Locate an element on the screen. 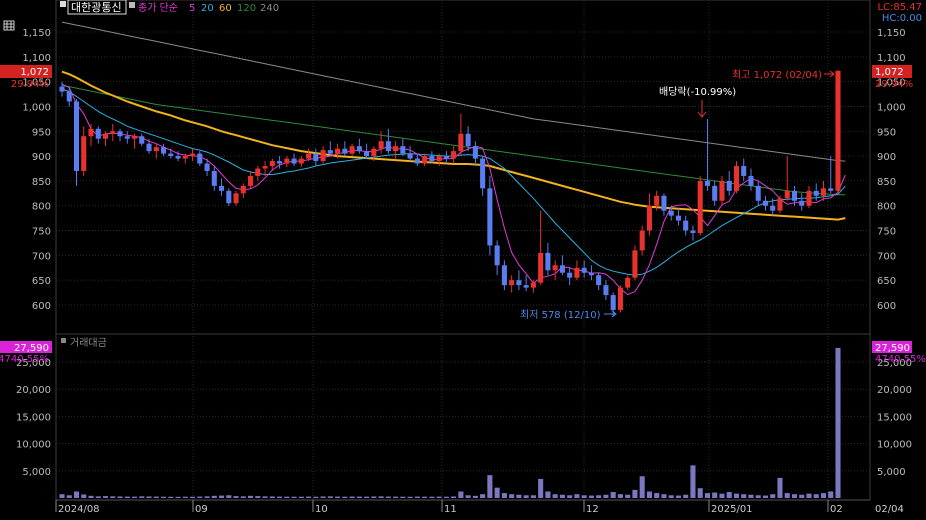  x-axis-label: 12 is located at coordinates (592, 509).